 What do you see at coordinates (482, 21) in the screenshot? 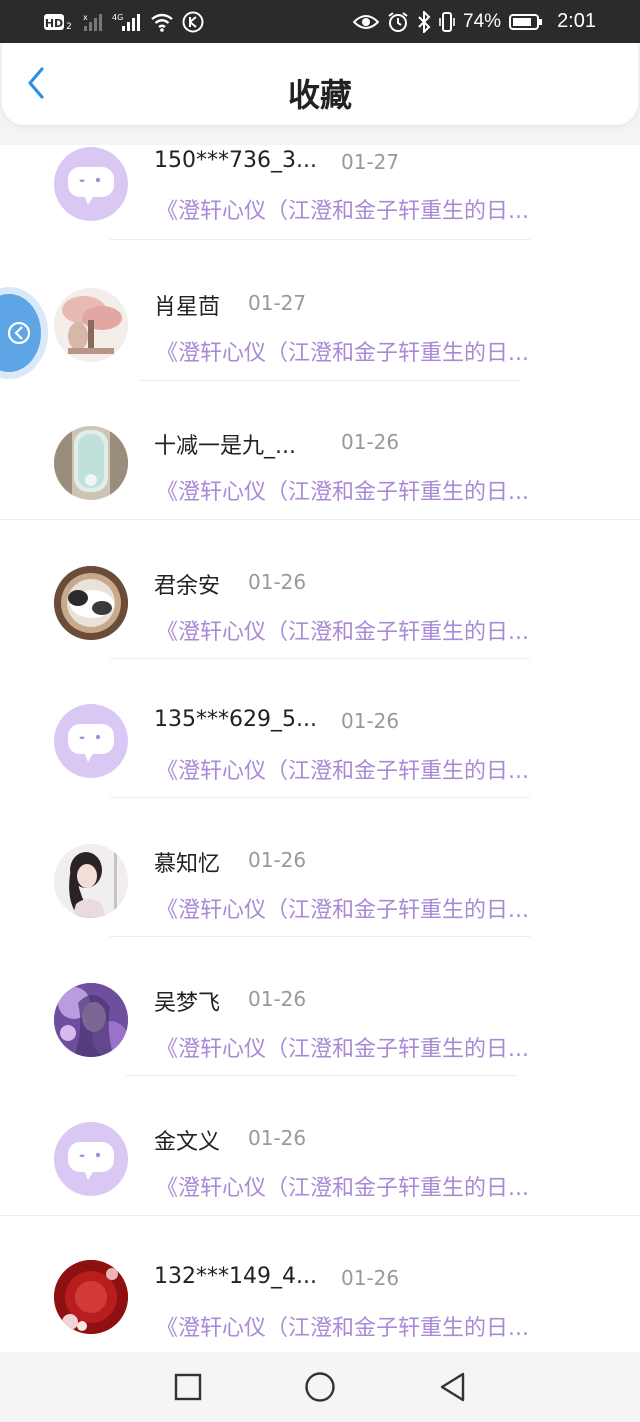
I see `battery-percent: 74%` at bounding box center [482, 21].